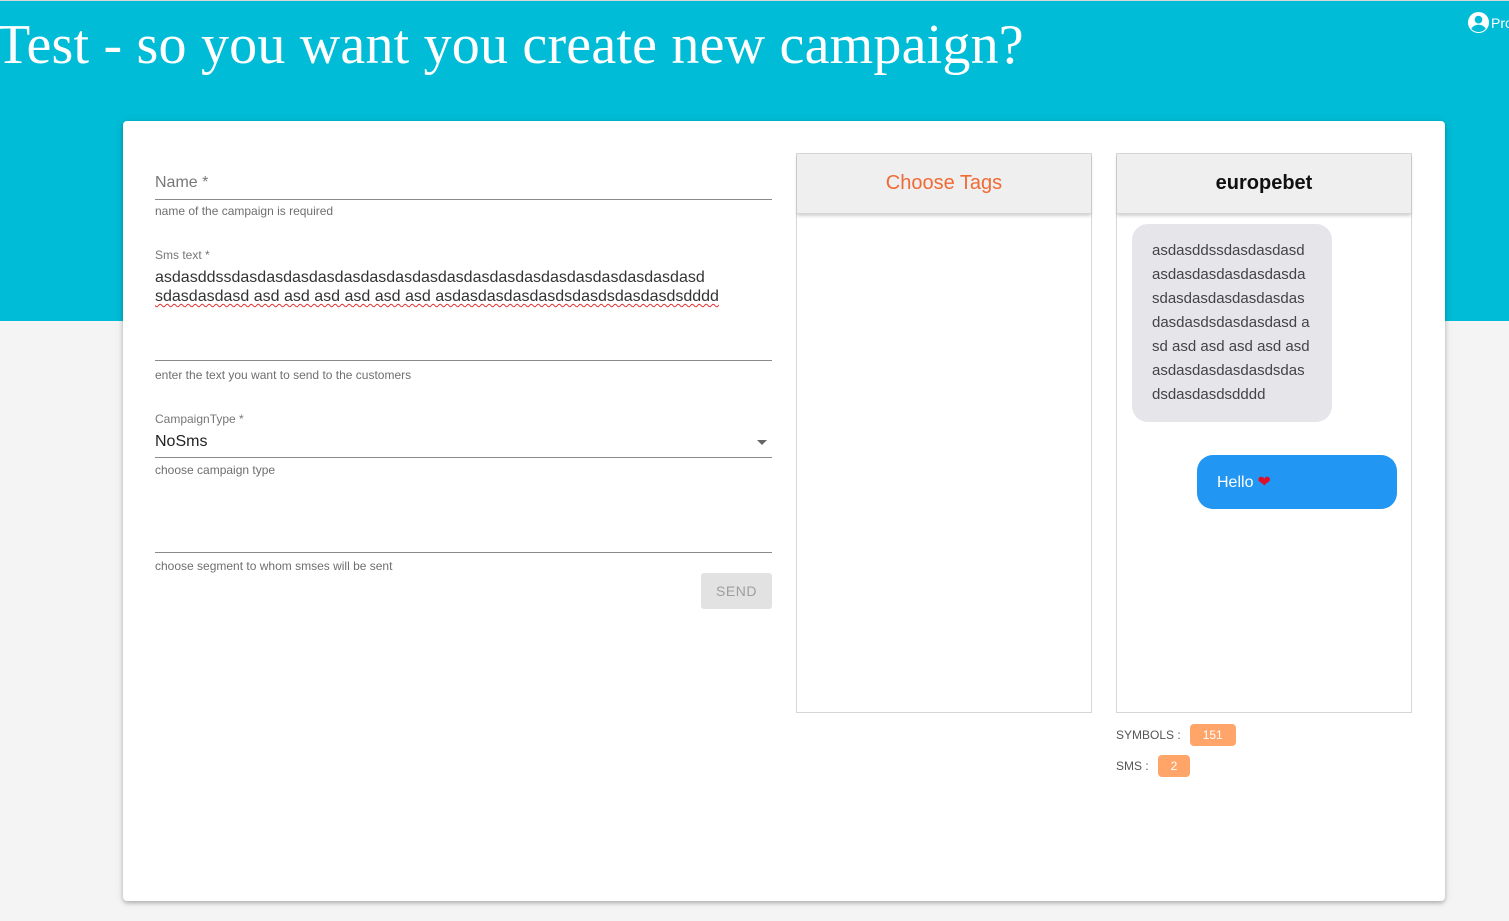 Image resolution: width=1509 pixels, height=921 pixels. I want to click on caret-down-icon, so click(762, 442).